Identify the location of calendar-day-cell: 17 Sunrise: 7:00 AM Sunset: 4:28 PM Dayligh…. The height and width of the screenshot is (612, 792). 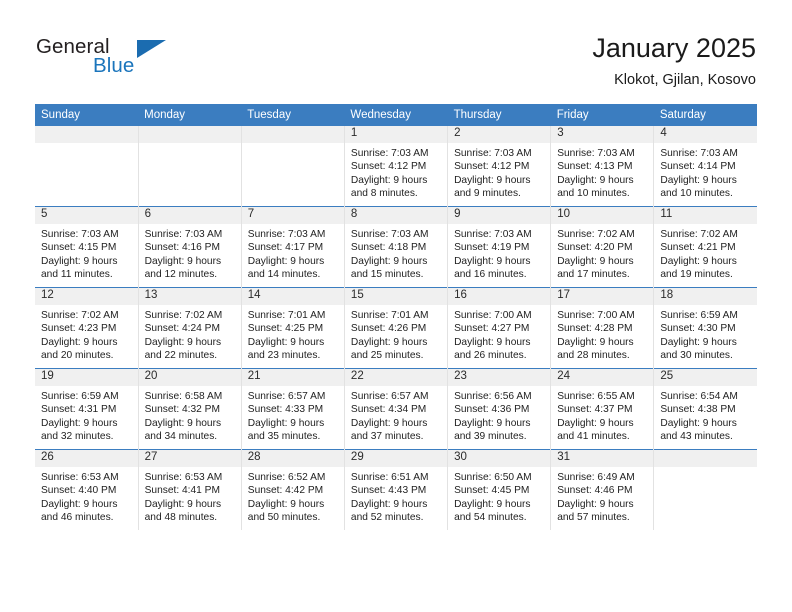
(602, 328).